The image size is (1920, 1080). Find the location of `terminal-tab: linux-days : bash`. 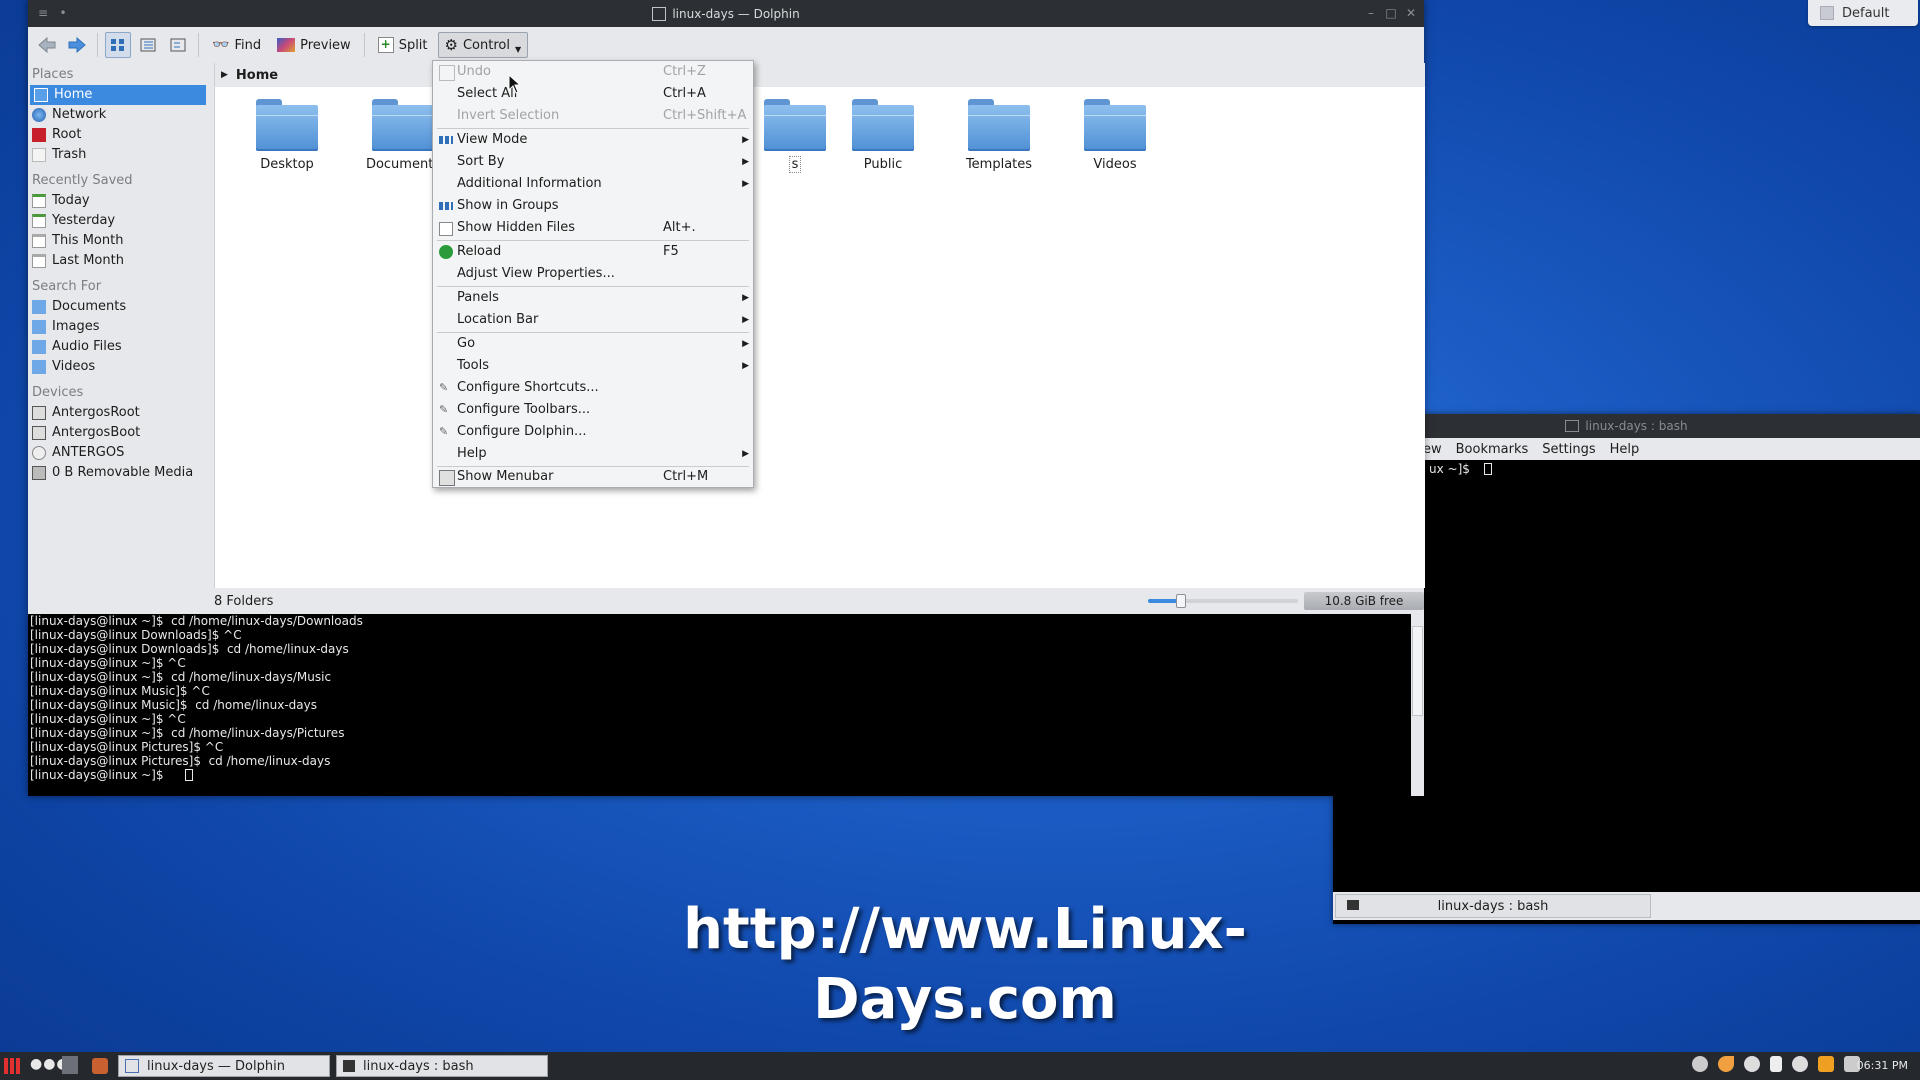

terminal-tab: linux-days : bash is located at coordinates (1493, 906).